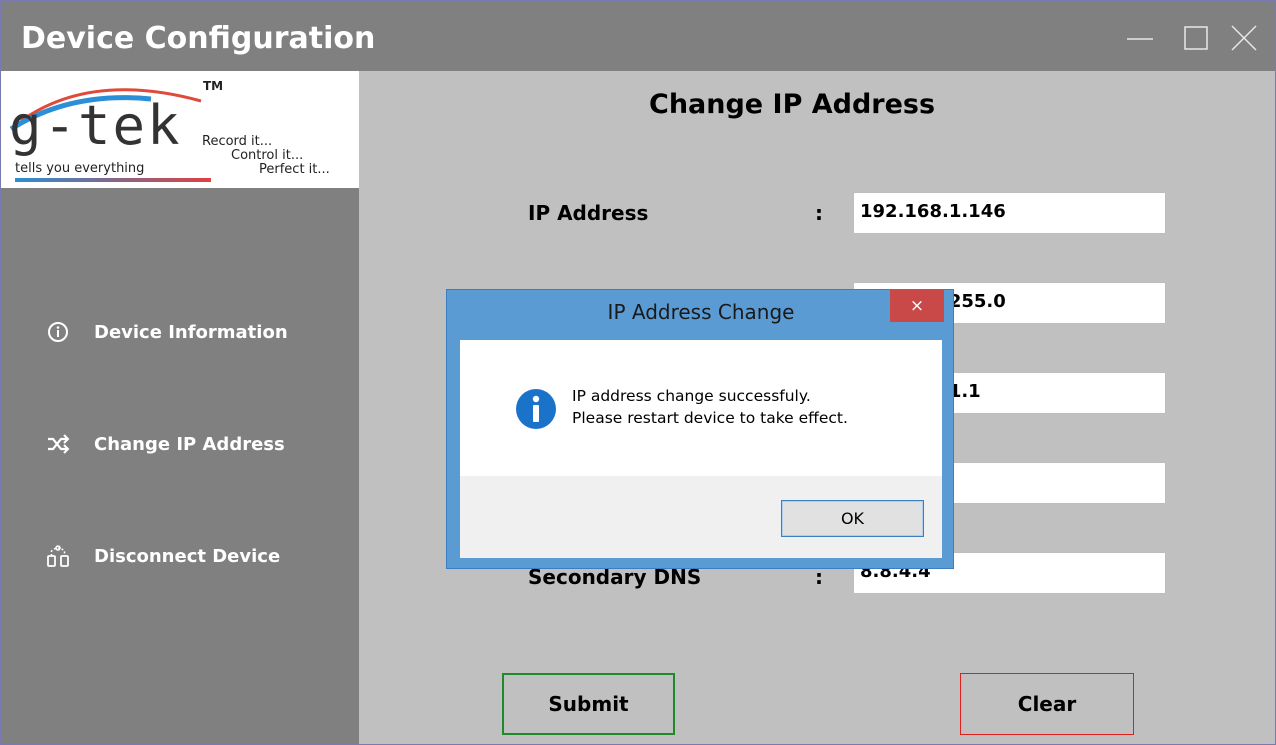 The width and height of the screenshot is (1276, 745). Describe the element at coordinates (819, 213) in the screenshot. I see `ip-address-colon: :` at that location.